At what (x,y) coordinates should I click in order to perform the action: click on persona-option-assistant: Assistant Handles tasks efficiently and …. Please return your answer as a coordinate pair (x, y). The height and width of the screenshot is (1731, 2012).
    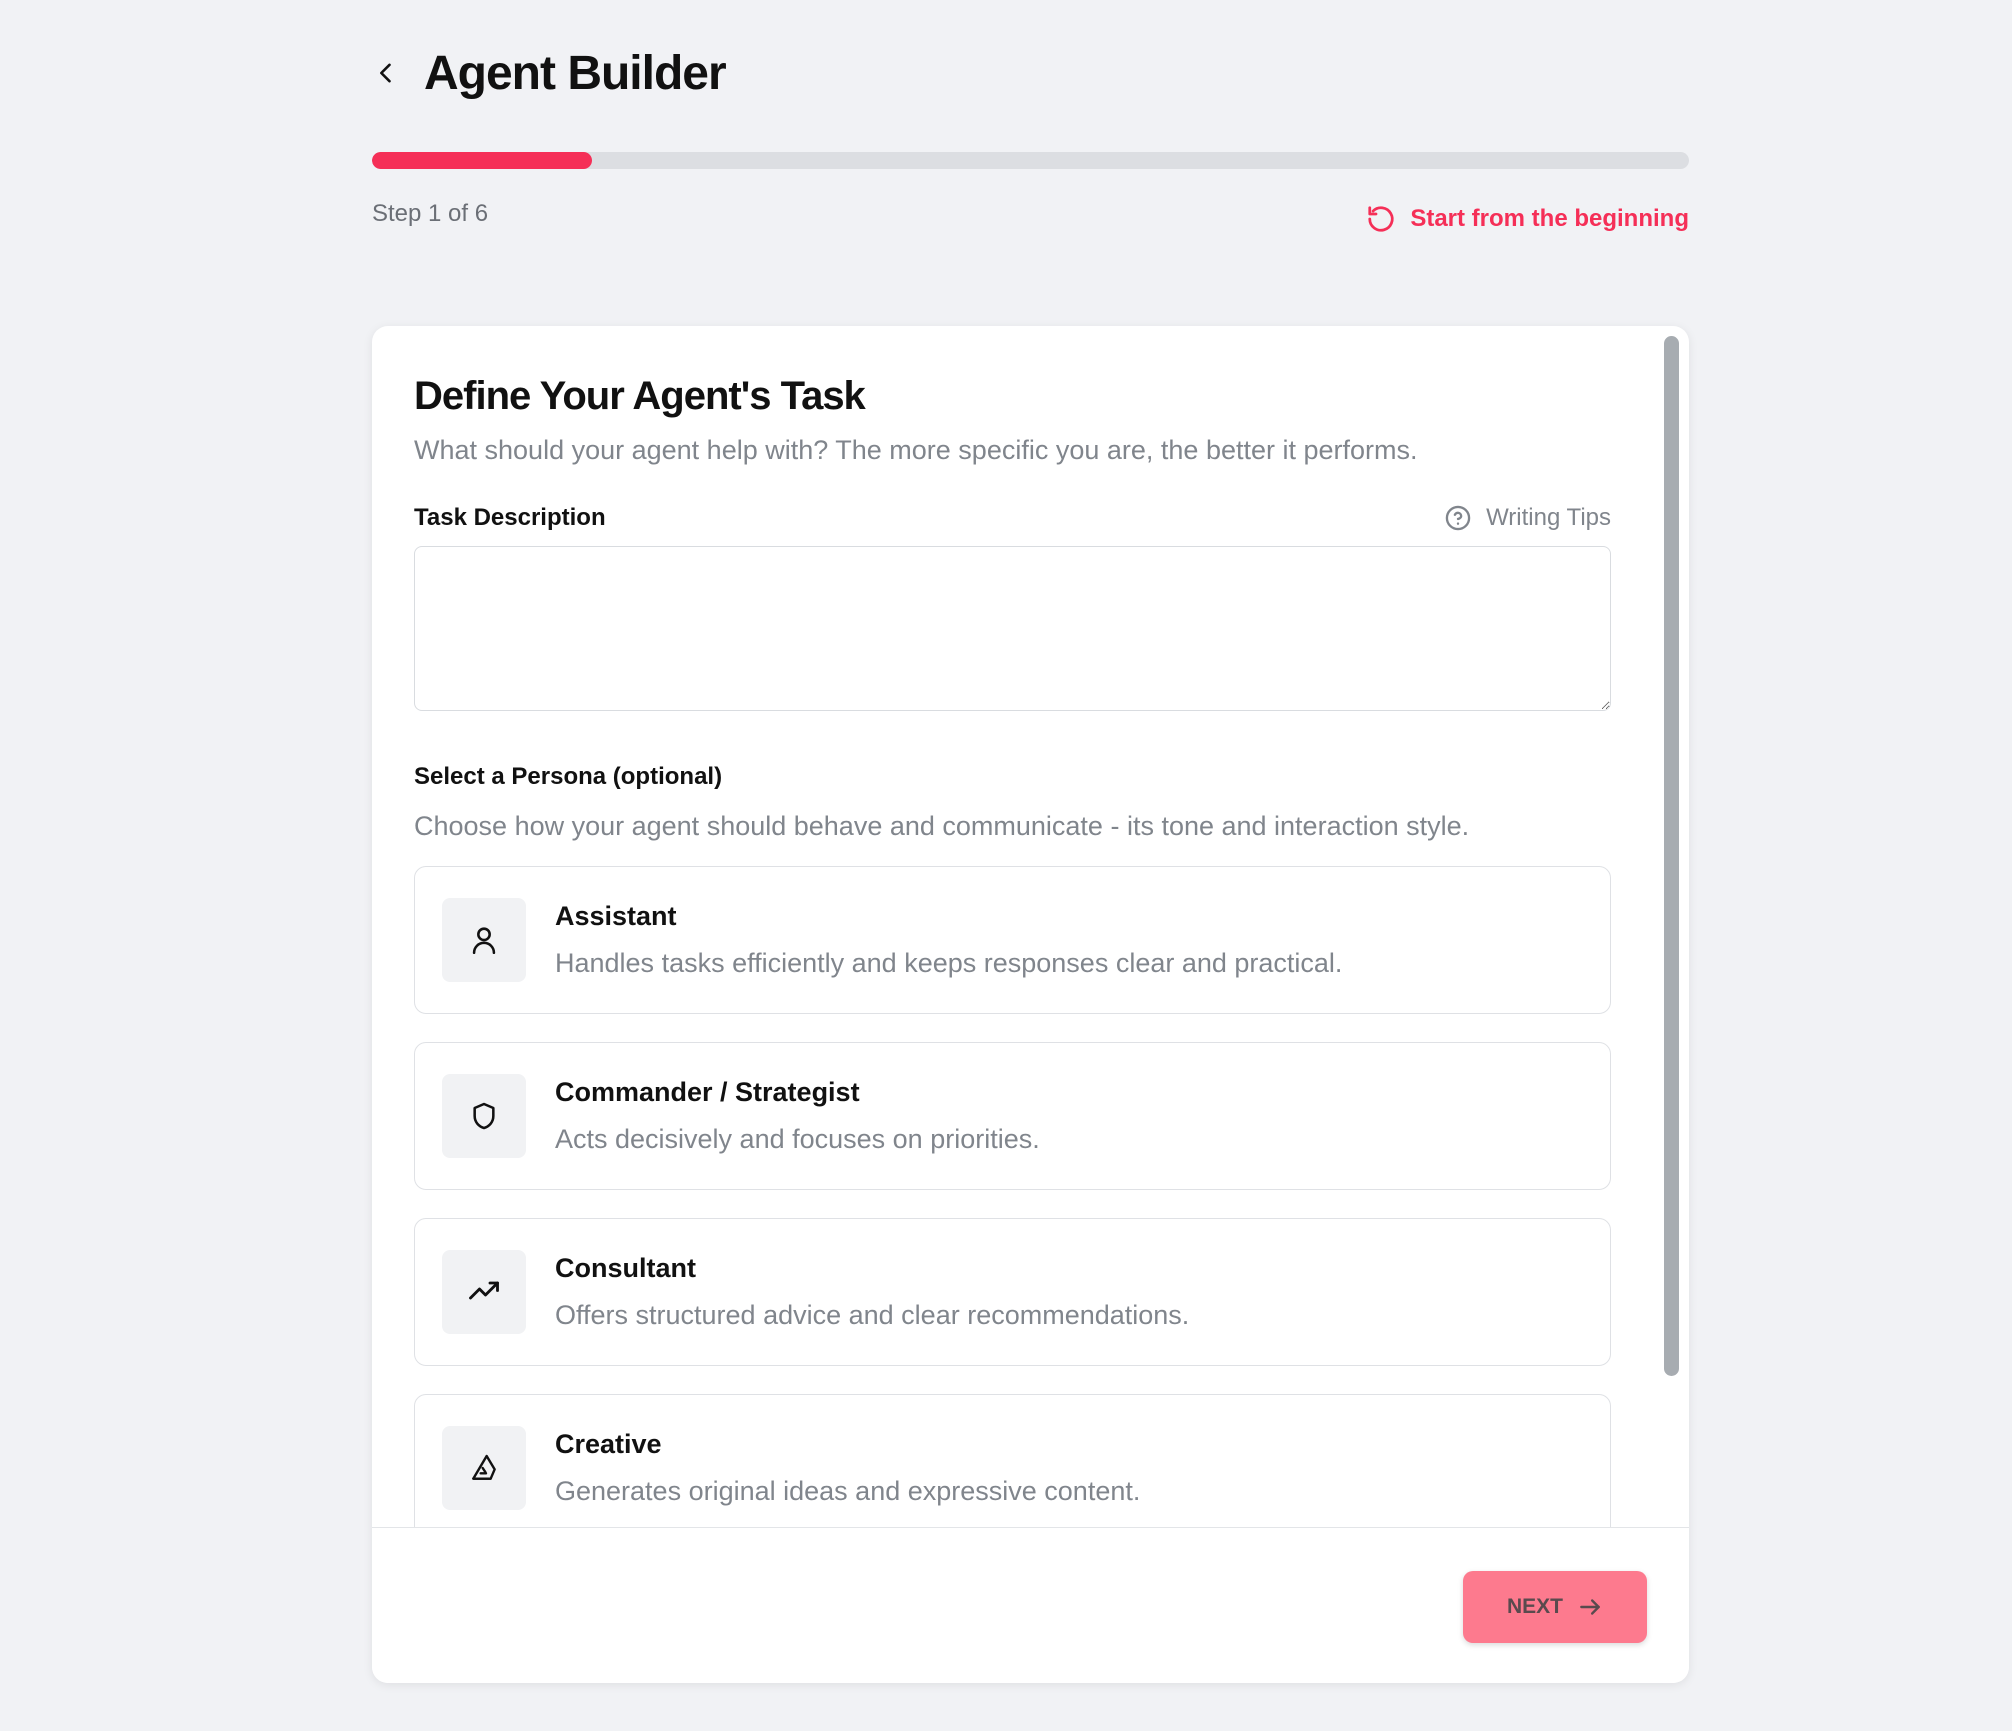
    Looking at the image, I should click on (1012, 940).